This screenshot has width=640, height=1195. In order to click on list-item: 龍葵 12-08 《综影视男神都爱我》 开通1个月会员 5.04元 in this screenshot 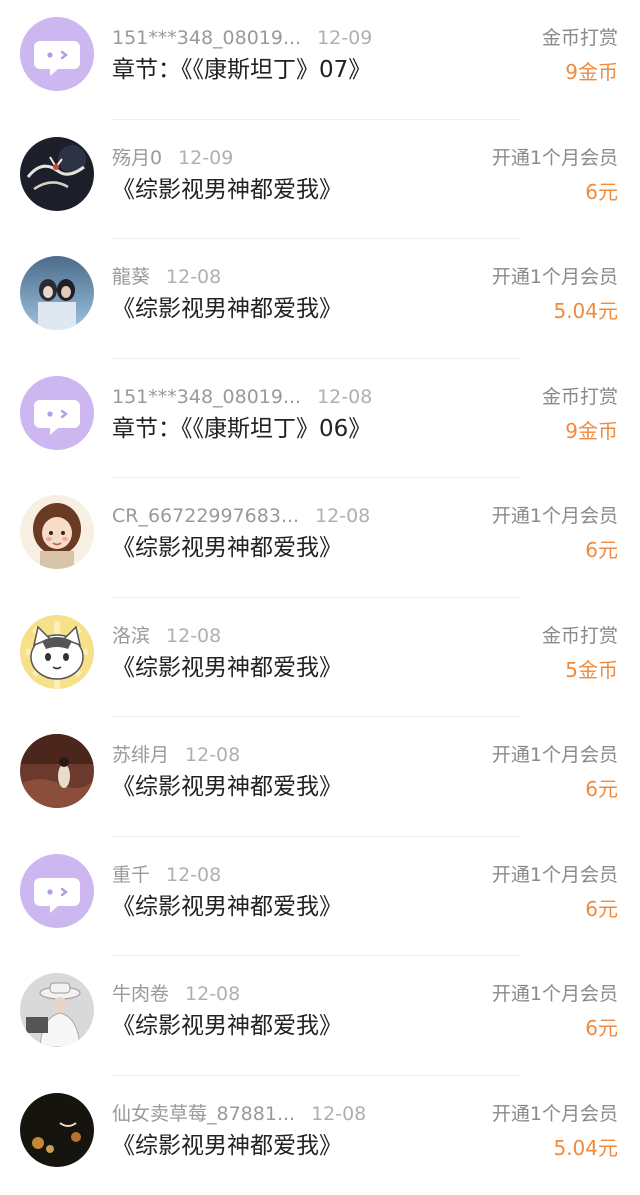, I will do `click(320, 299)`.